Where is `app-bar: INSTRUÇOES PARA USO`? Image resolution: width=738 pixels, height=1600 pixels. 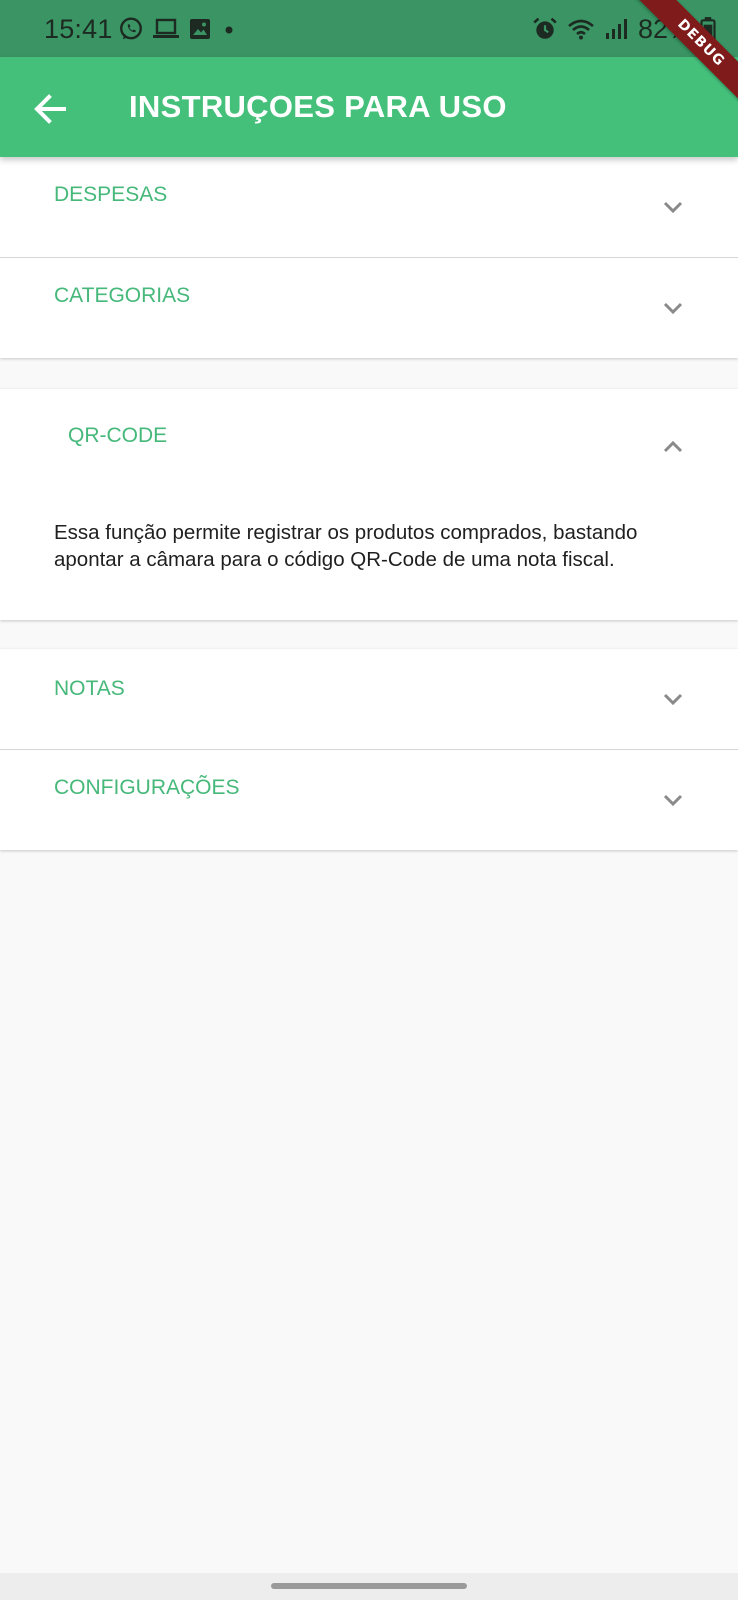 app-bar: INSTRUÇOES PARA USO is located at coordinates (369, 107).